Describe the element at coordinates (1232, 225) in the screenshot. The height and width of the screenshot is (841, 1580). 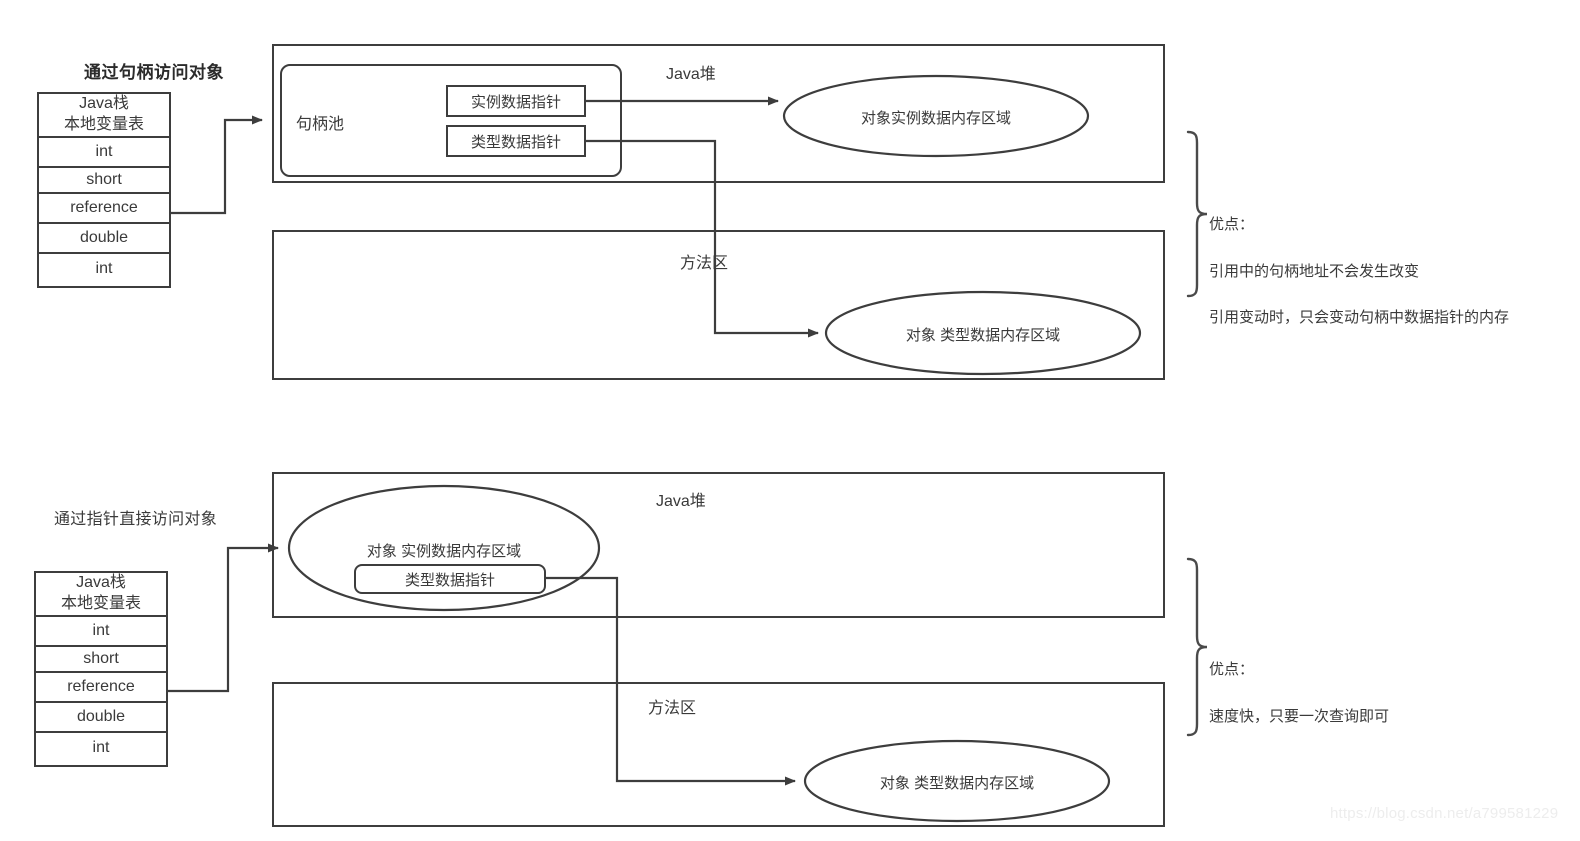
I see `advantage-note-title-top: 优点：` at that location.